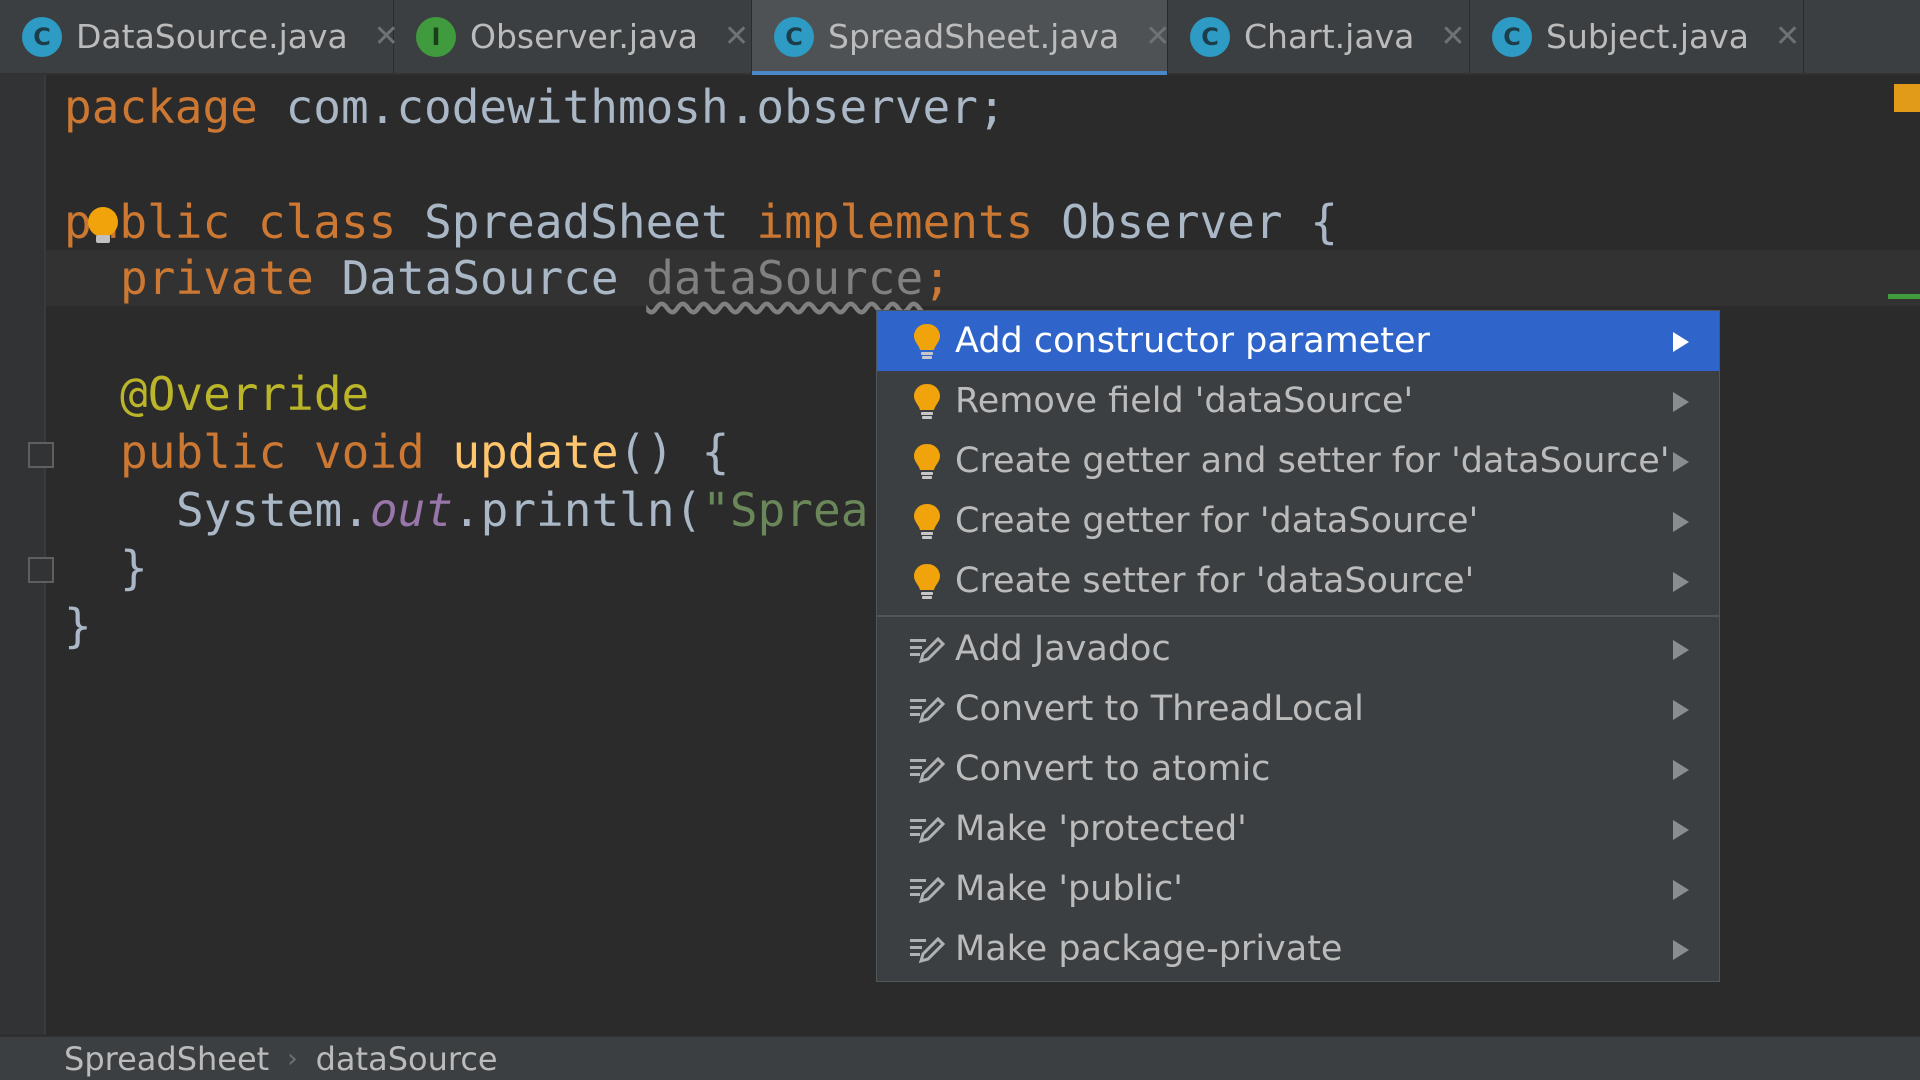  I want to click on code-line-8: System.out.println("Sprea, so click(522, 510).